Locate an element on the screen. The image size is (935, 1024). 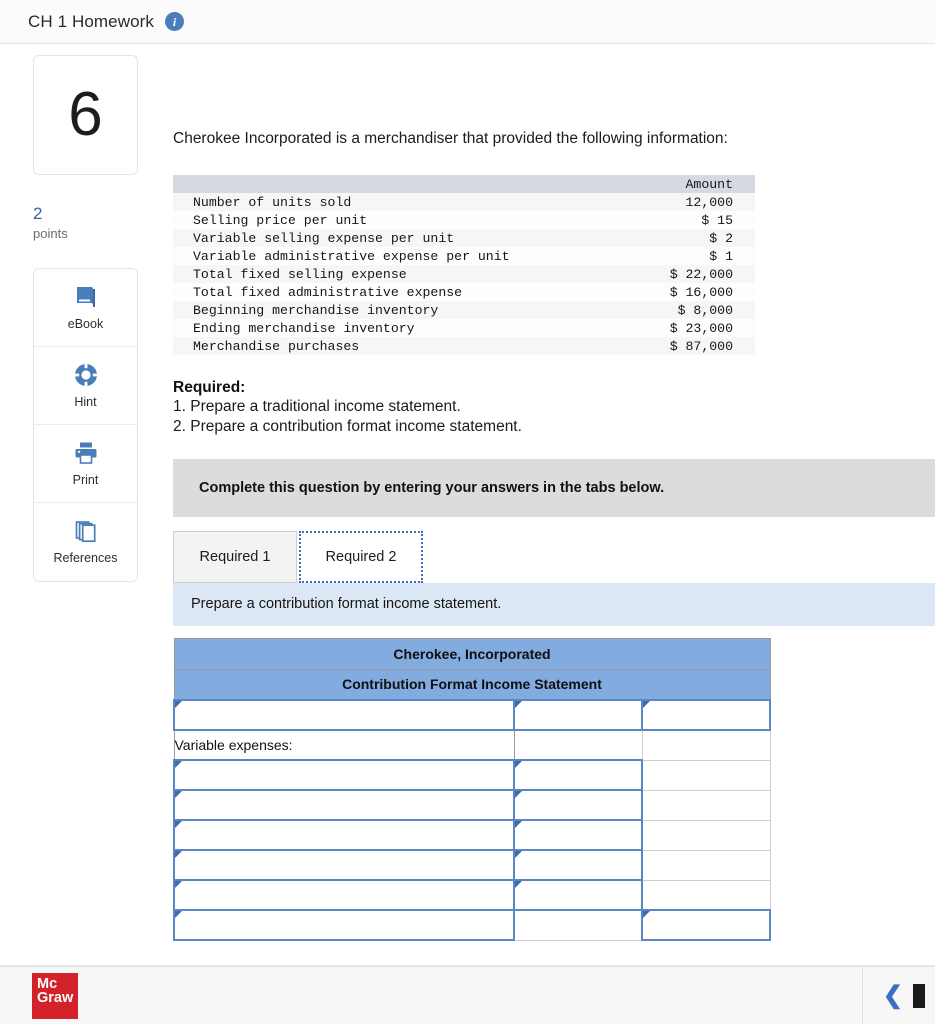
table-row: Total fixed selling expense $ 22,000 is located at coordinates (464, 274).